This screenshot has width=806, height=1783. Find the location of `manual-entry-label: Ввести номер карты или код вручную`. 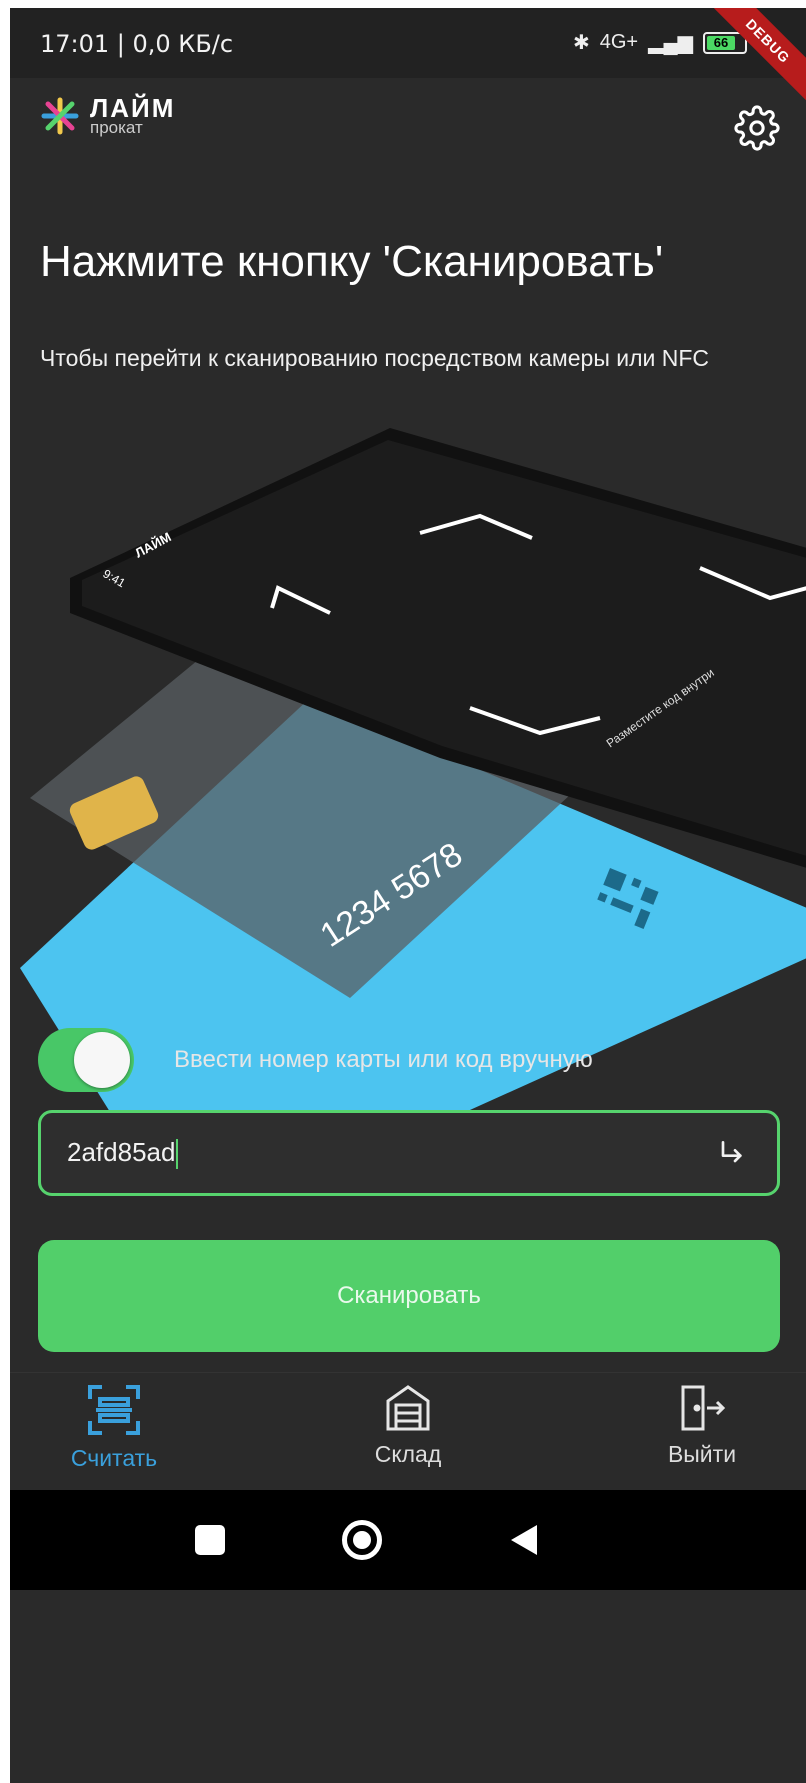

manual-entry-label: Ввести номер карты или код вручную is located at coordinates (383, 1059).